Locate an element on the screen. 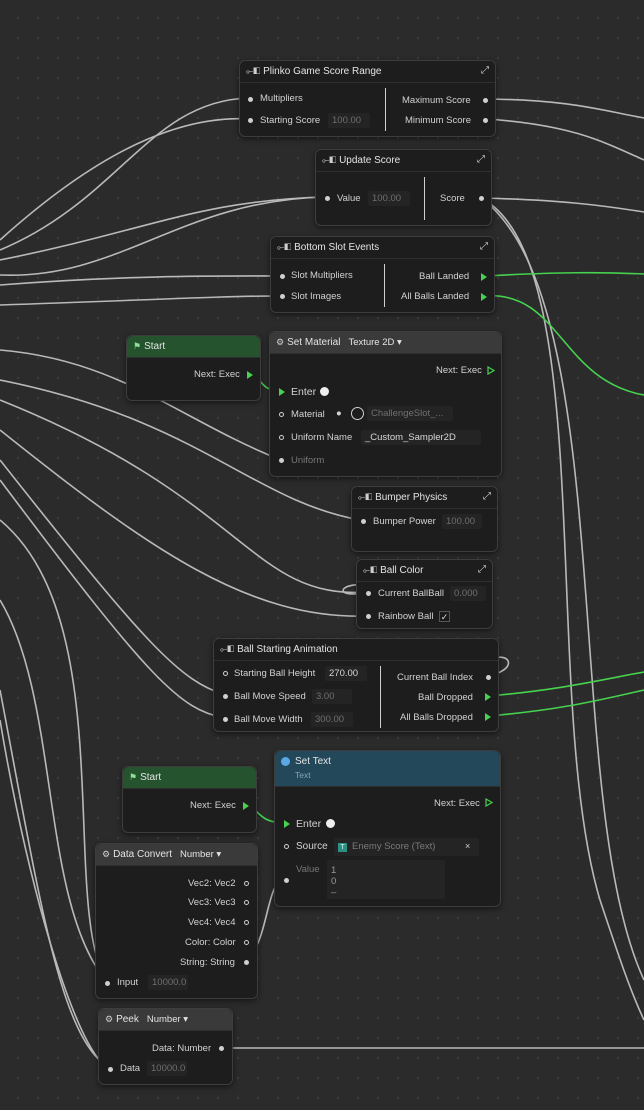 The height and width of the screenshot is (1110, 644). input-field: 10000.0 is located at coordinates (168, 982).